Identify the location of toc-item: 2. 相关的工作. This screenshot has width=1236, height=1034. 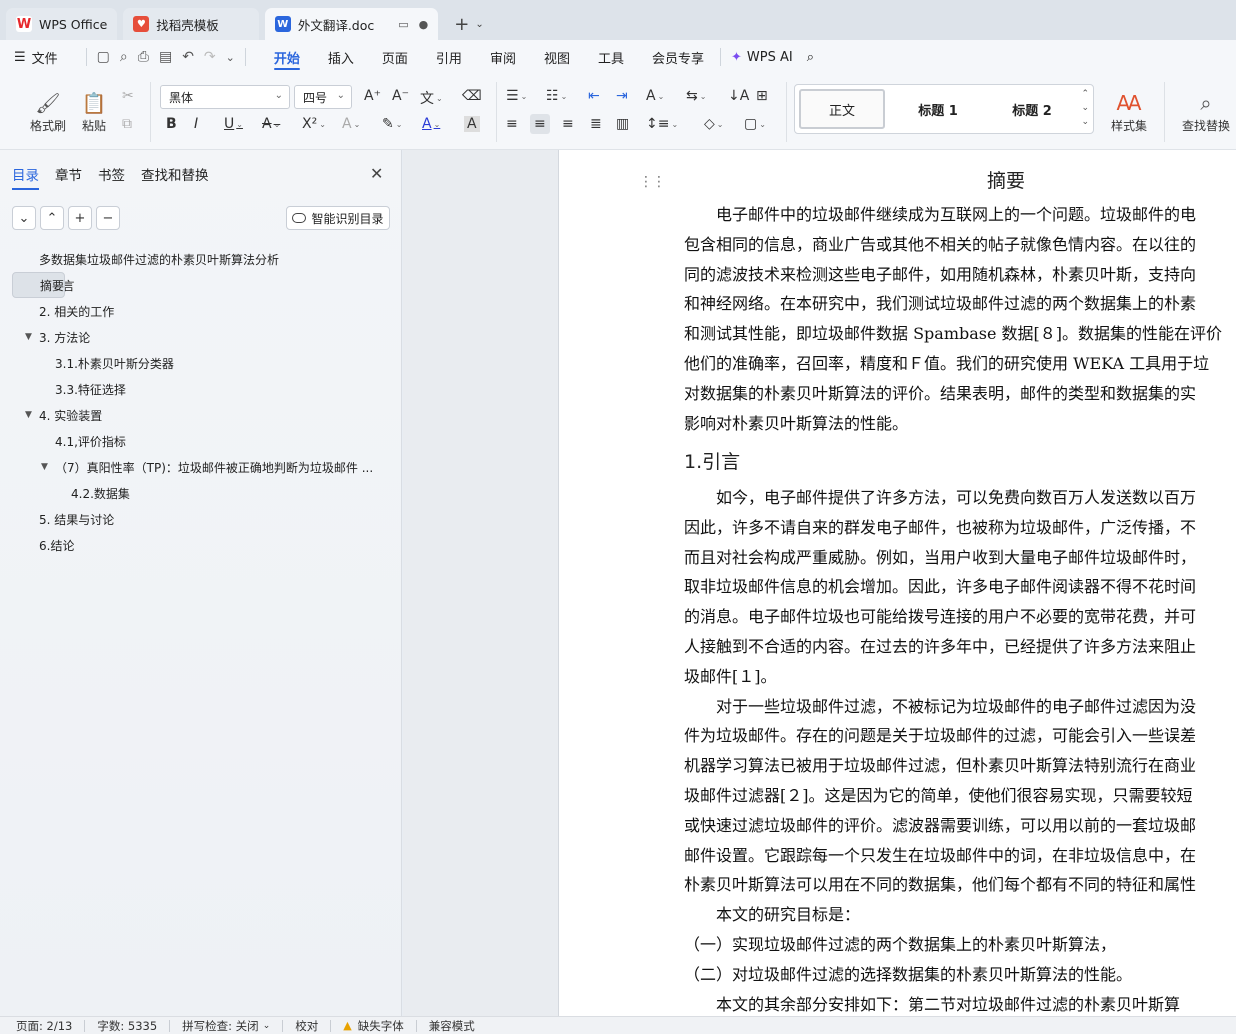
(201, 311).